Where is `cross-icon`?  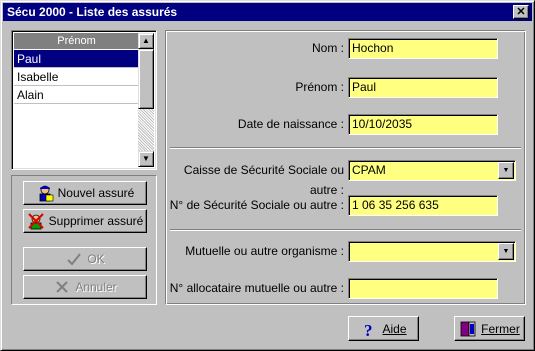
cross-icon is located at coordinates (62, 287).